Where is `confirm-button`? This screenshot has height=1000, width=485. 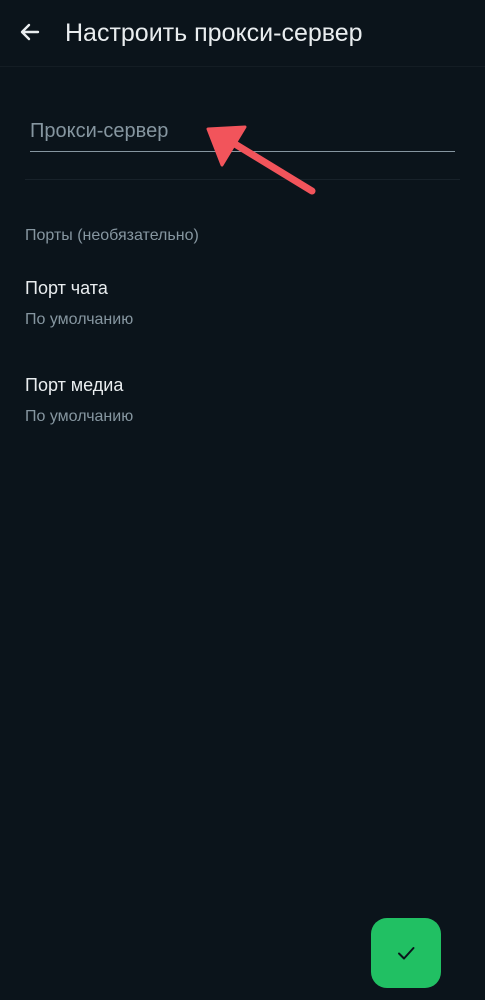
confirm-button is located at coordinates (406, 953).